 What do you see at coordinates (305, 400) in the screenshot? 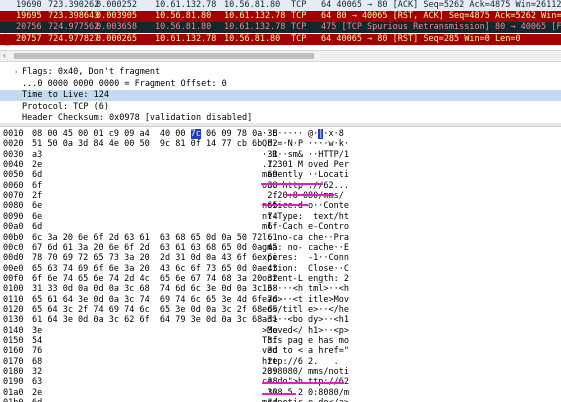
I see `ascii-bytes: ms/notic e.do</a>` at bounding box center [305, 400].